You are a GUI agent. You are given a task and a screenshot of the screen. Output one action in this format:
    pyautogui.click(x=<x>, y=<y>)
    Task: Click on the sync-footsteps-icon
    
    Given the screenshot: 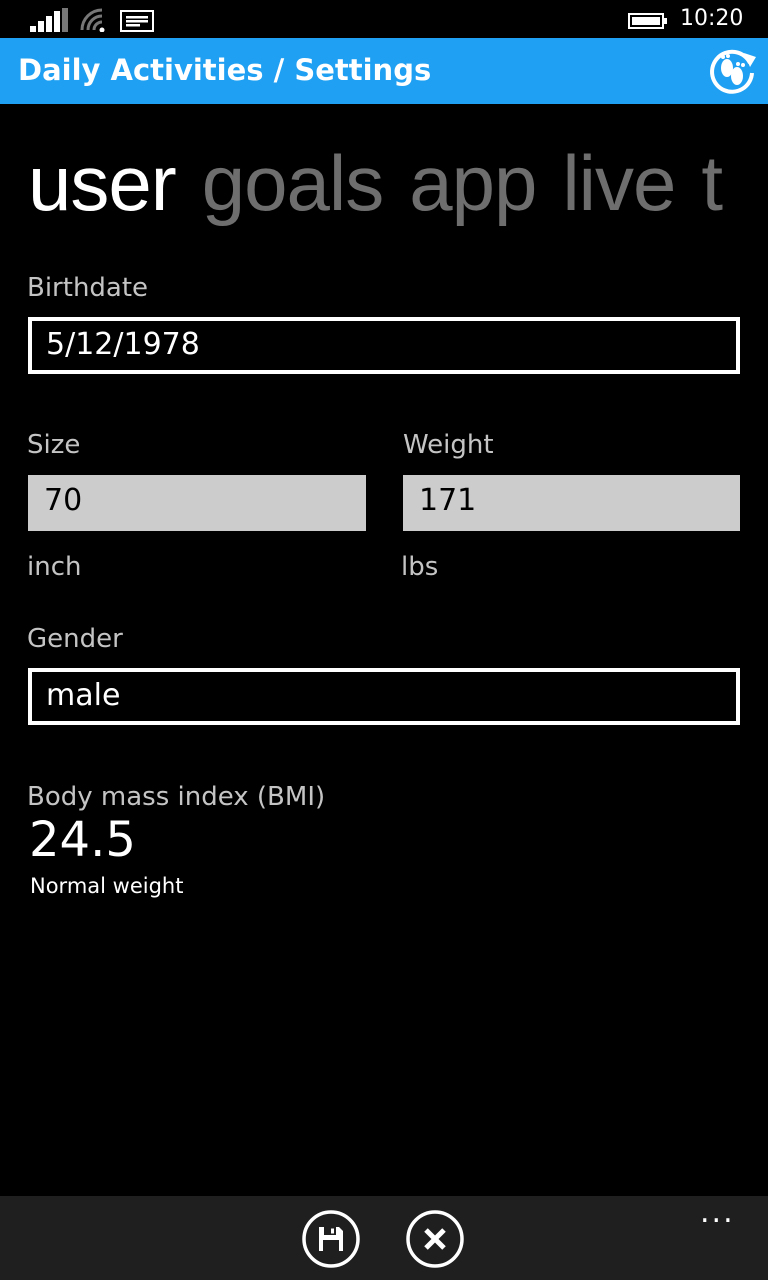 What is the action you would take?
    pyautogui.click(x=732, y=71)
    